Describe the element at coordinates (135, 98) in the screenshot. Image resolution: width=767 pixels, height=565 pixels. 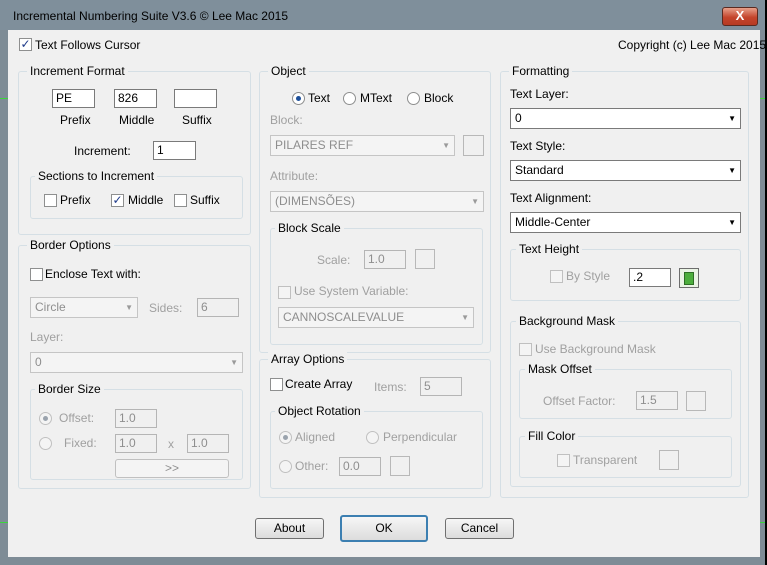
I see `middle-input: 826` at that location.